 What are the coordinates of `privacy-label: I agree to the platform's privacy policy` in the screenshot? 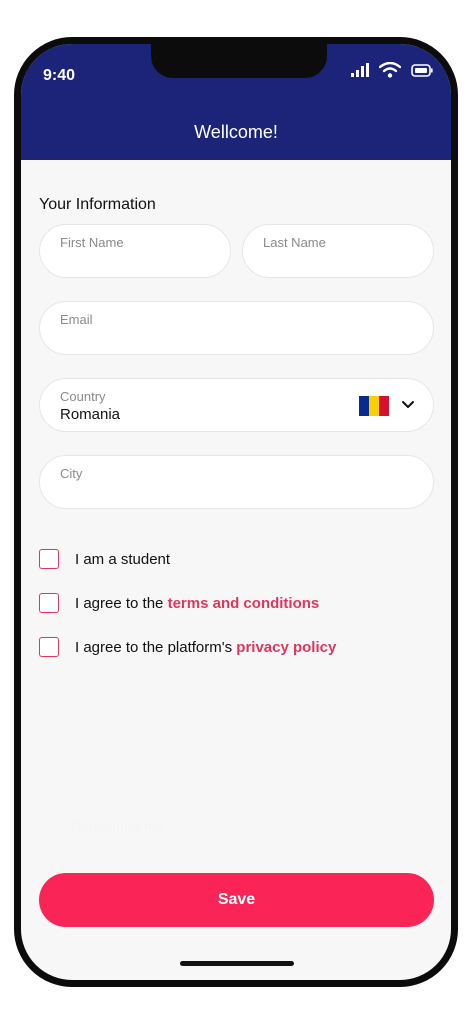 It's located at (206, 647).